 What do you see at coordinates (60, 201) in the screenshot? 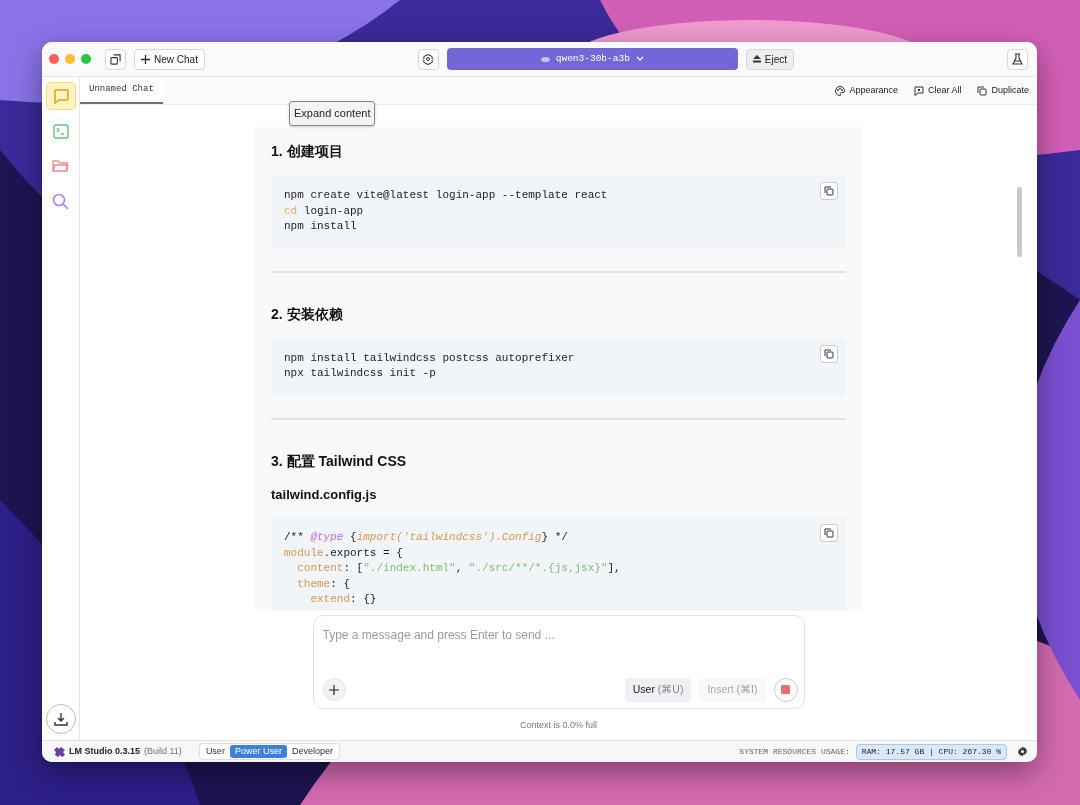
I see `search-icon` at bounding box center [60, 201].